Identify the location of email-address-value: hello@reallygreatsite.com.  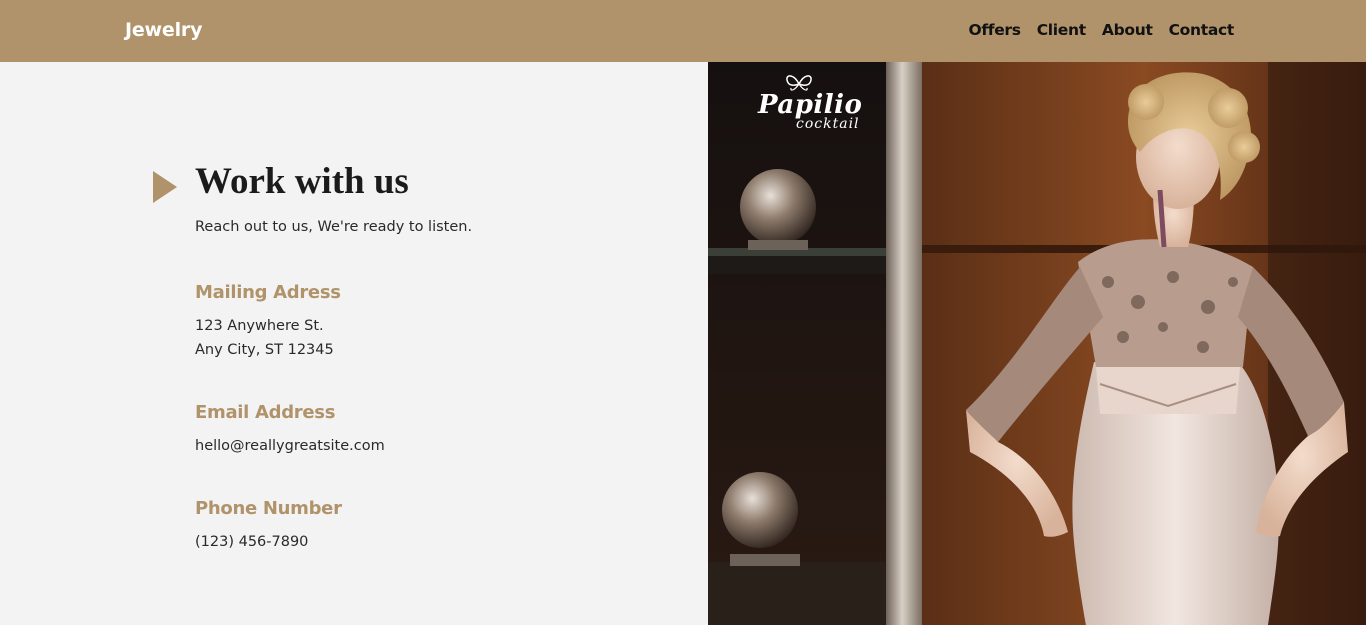
(290, 446).